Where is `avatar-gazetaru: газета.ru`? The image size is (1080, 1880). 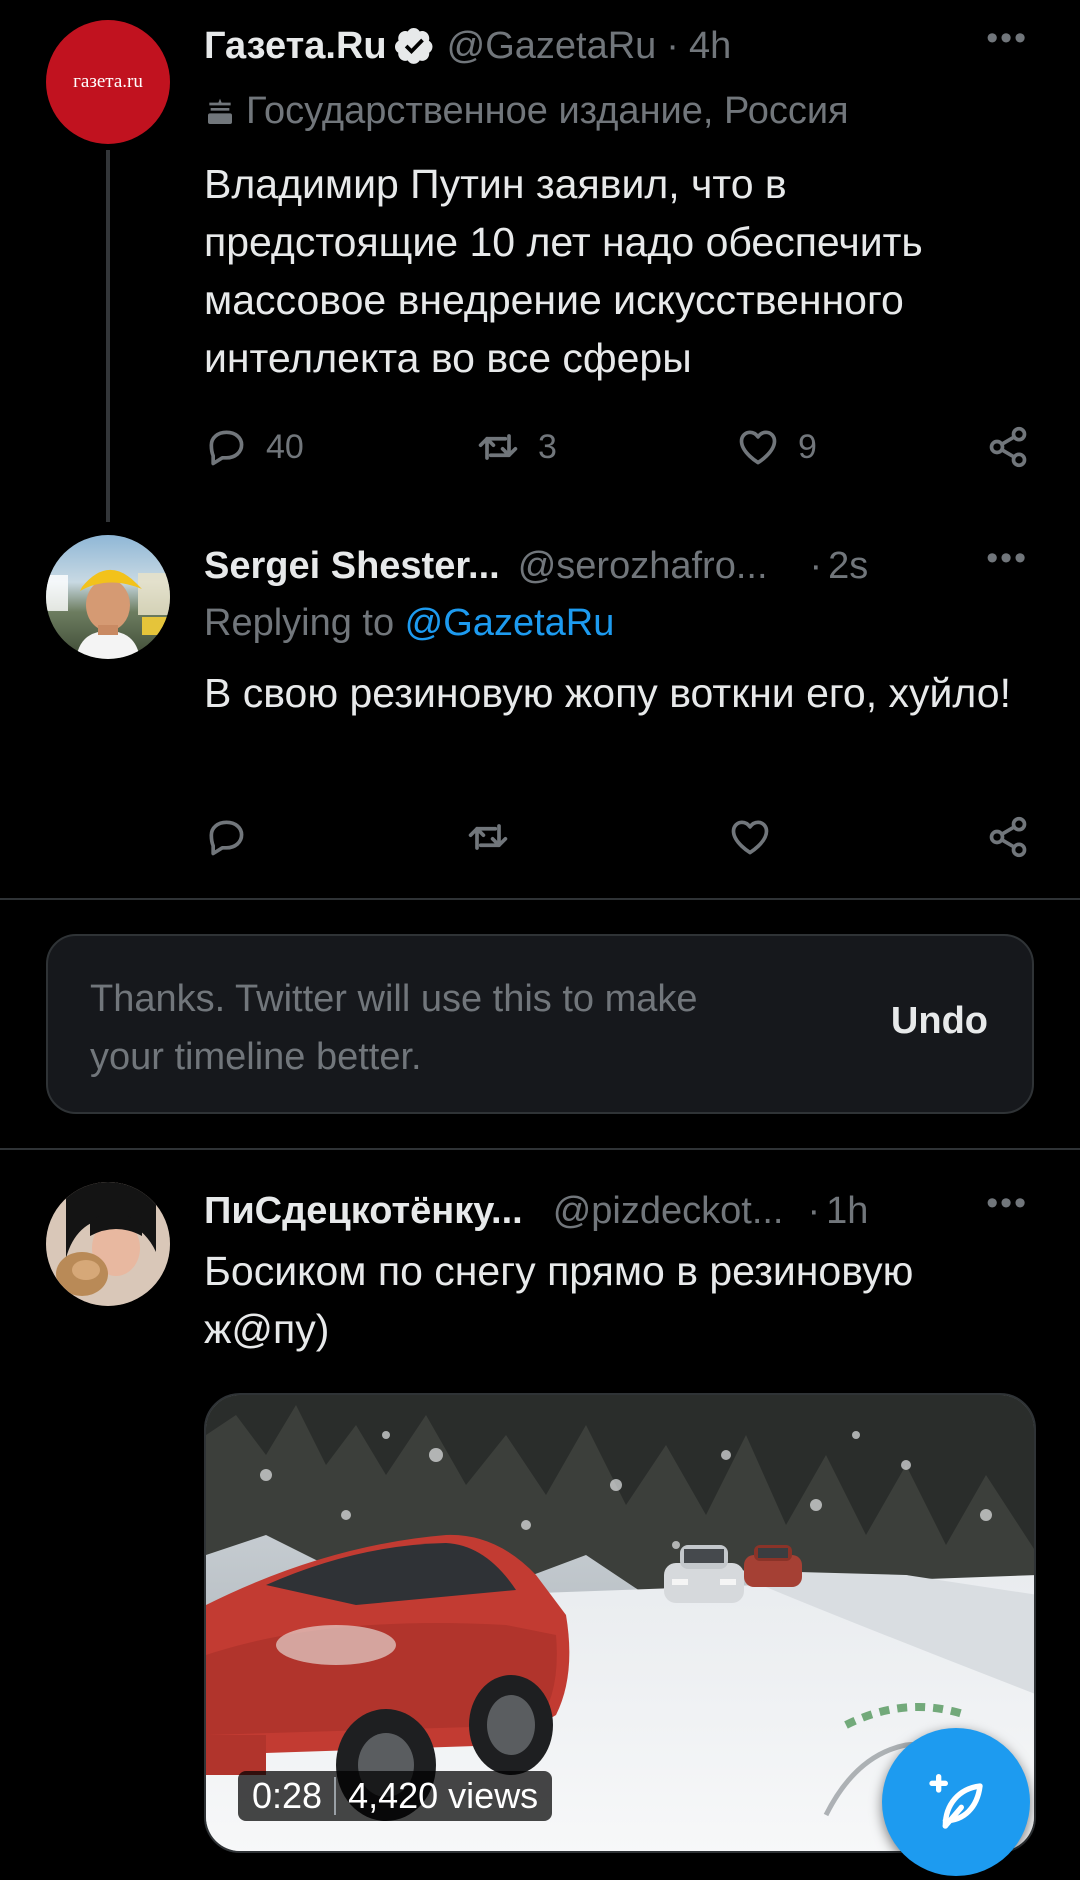
avatar-gazetaru: газета.ru is located at coordinates (108, 82).